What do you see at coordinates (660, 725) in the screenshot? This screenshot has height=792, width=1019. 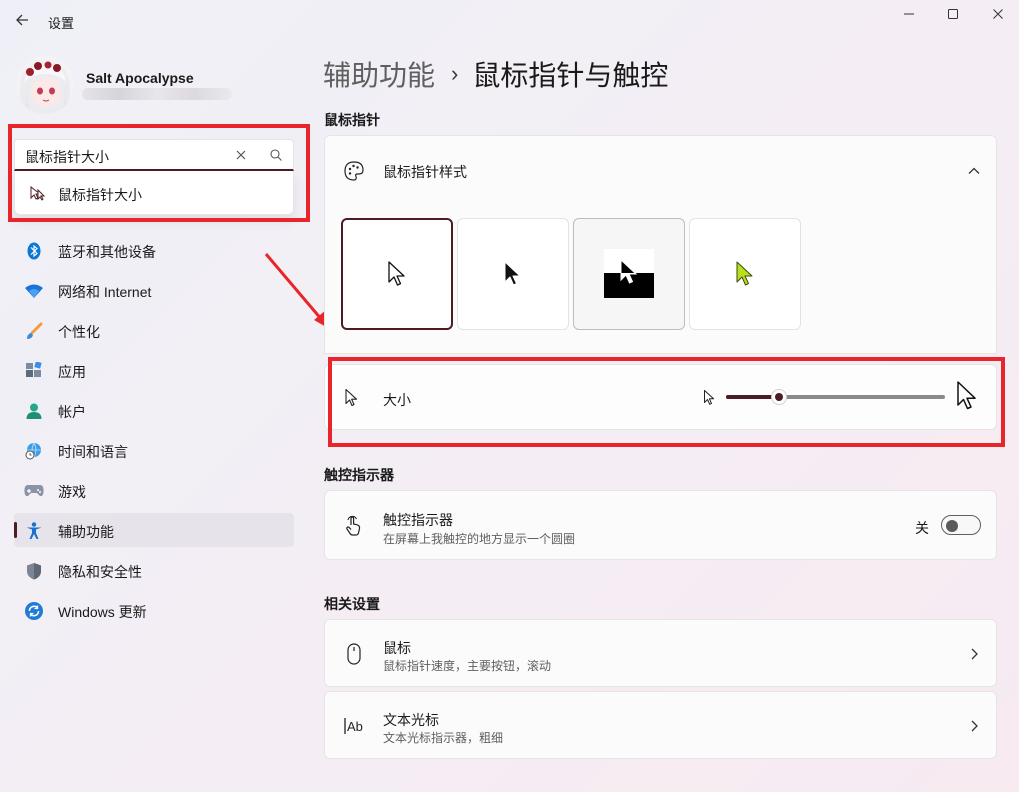 I see `related-item-text-cursor: Ab 文本光标 文本光标指示器，粗细` at bounding box center [660, 725].